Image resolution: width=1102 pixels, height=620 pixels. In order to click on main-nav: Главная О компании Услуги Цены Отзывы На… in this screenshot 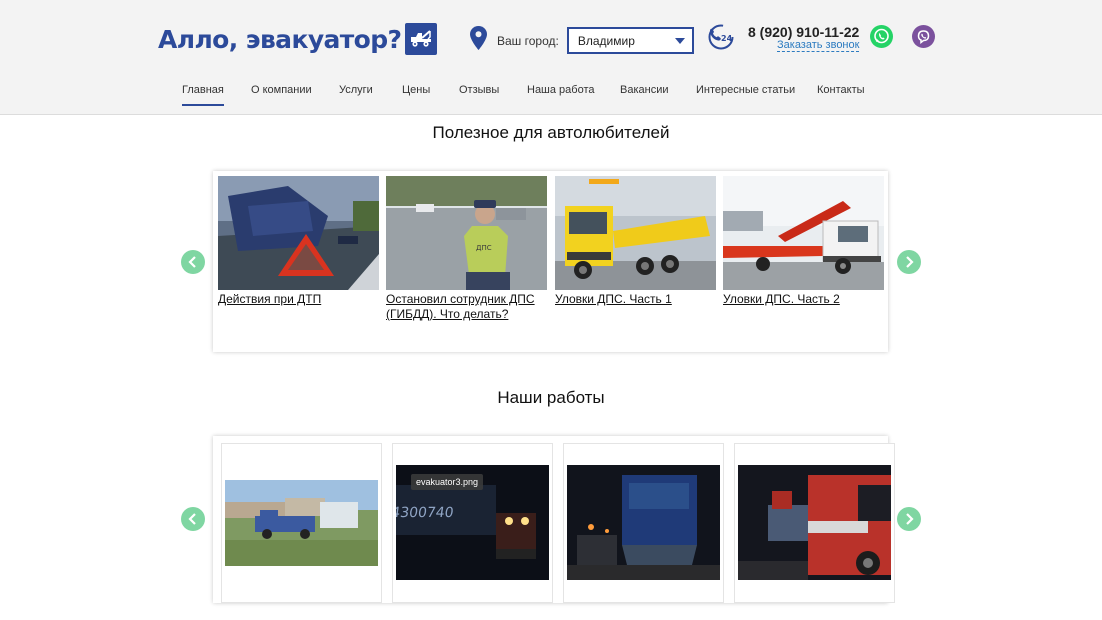, I will do `click(551, 95)`.